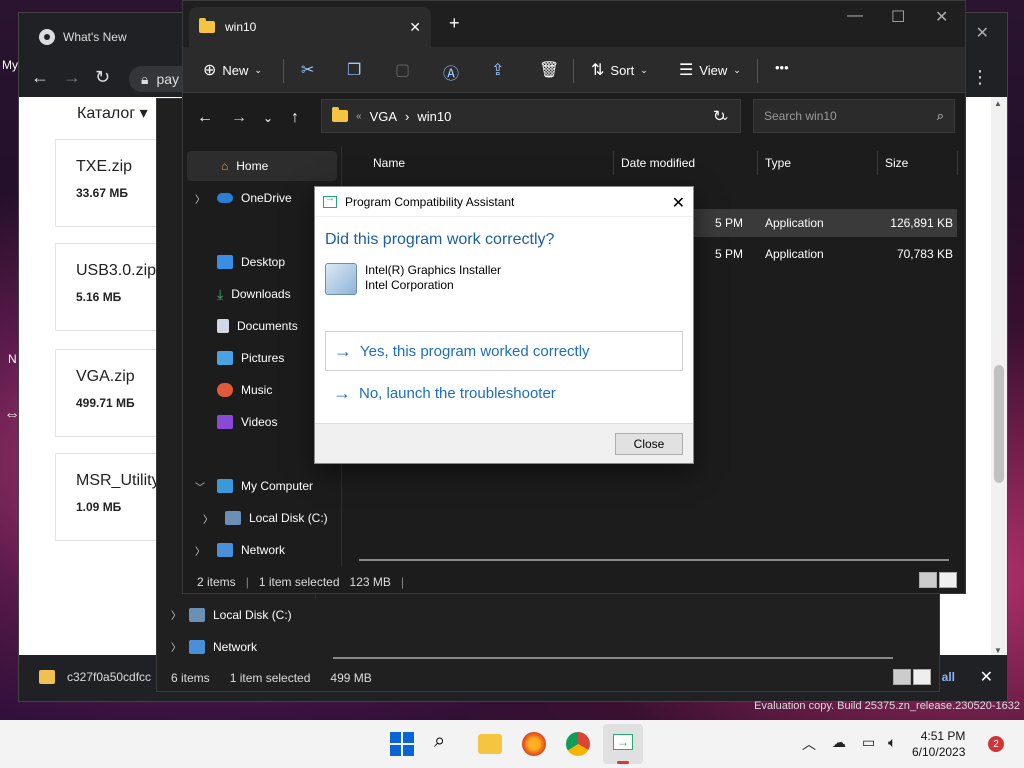 This screenshot has width=1024, height=768. Describe the element at coordinates (998, 650) in the screenshot. I see `scroll-down-icon: ▼` at that location.